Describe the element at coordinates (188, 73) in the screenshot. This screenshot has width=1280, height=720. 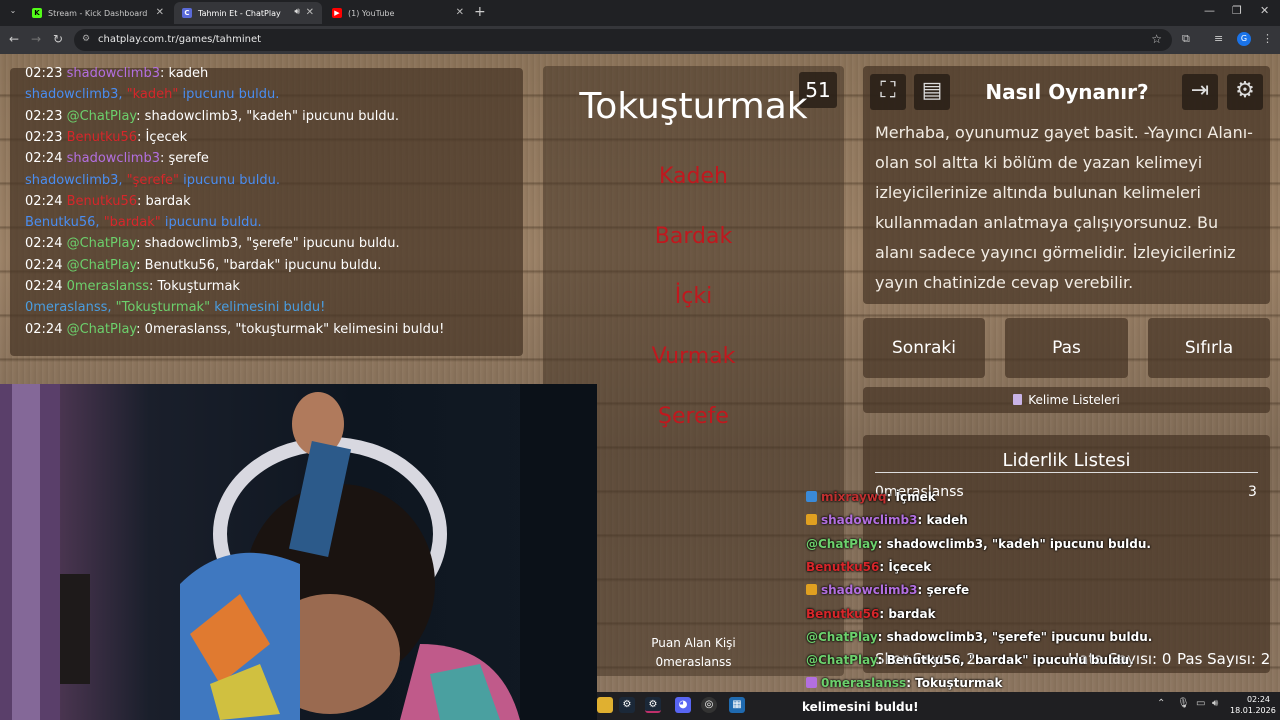
I see `chat-message: kadeh` at that location.